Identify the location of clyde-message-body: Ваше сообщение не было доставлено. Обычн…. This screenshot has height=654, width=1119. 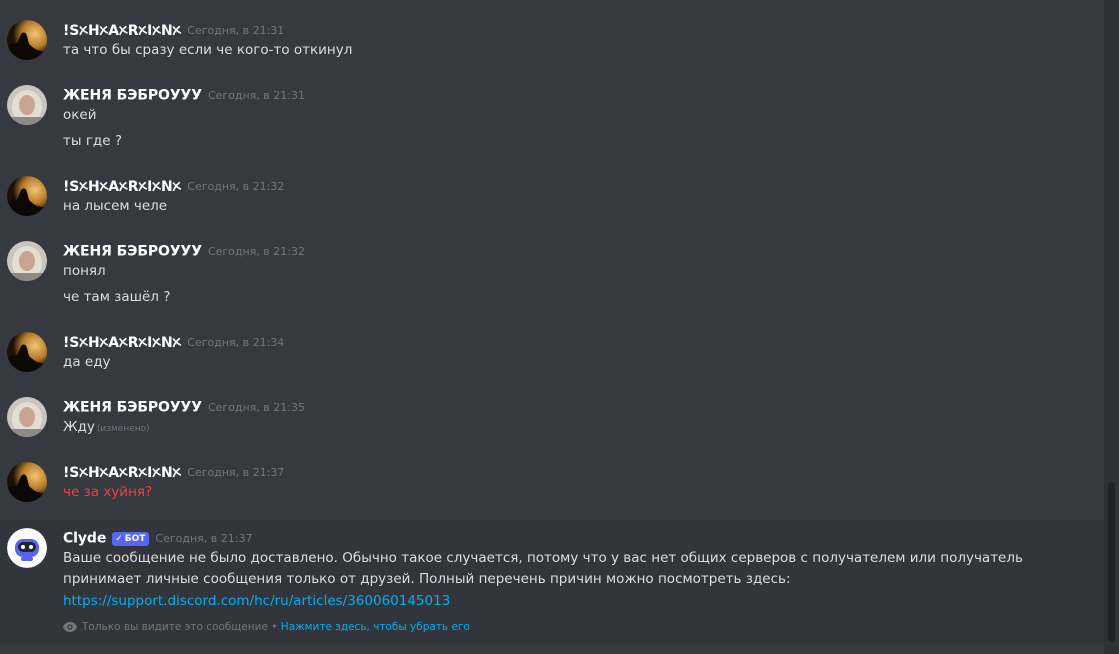
(563, 580).